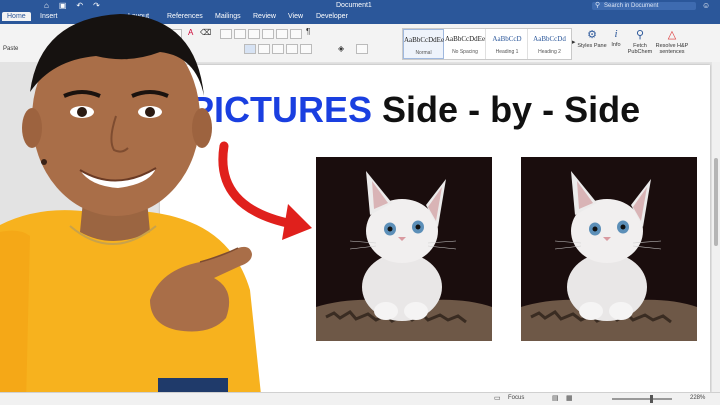 The image size is (720, 405). What do you see at coordinates (360, 398) in the screenshot?
I see `status-bar: ▭ Focus ▤ ▦ 228%` at bounding box center [360, 398].